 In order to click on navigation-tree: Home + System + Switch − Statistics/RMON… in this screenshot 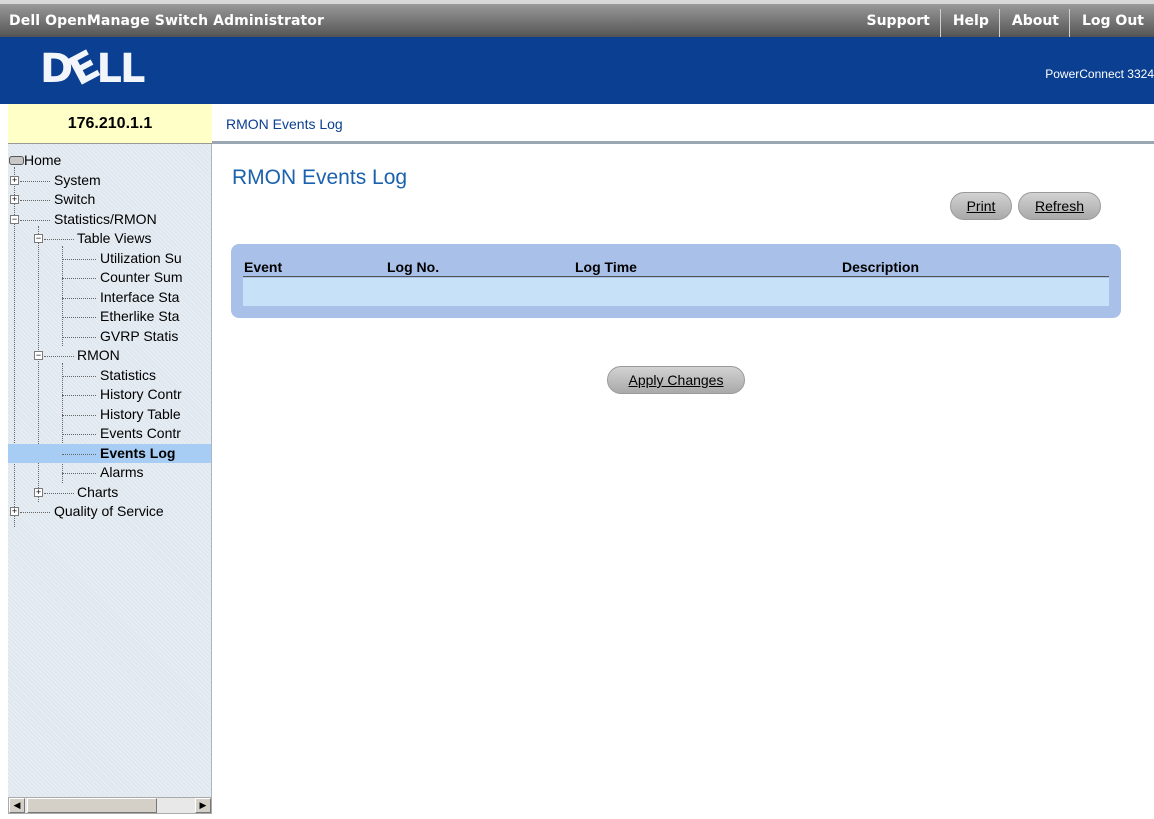, I will do `click(109, 339)`.